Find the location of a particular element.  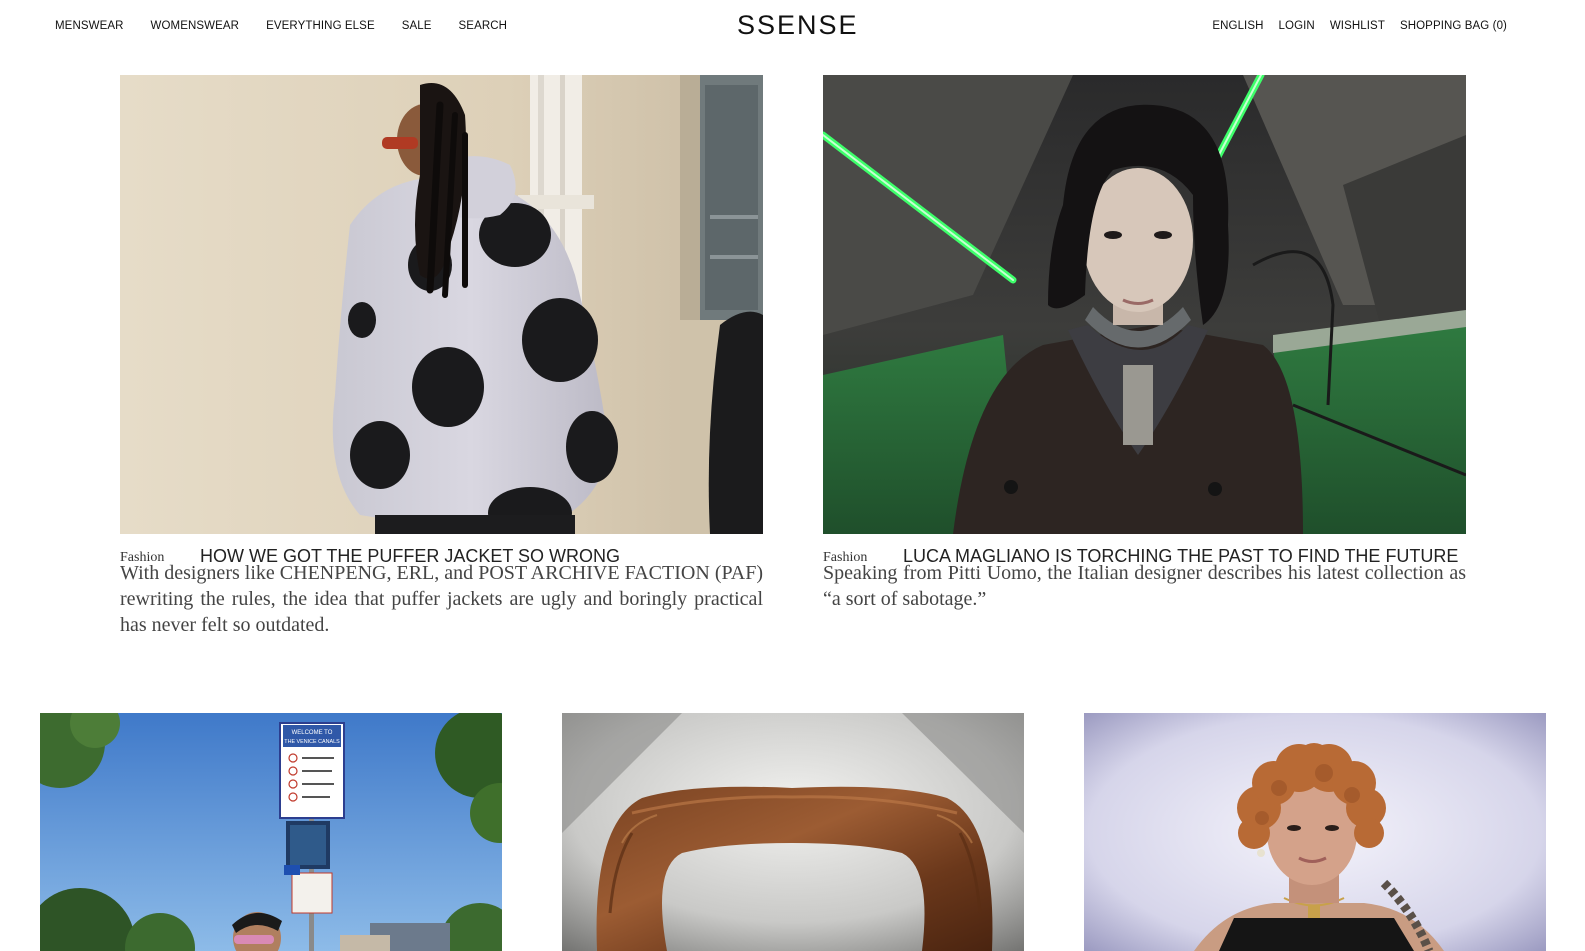

nav-wishlist: WISHLIST is located at coordinates (1357, 26).